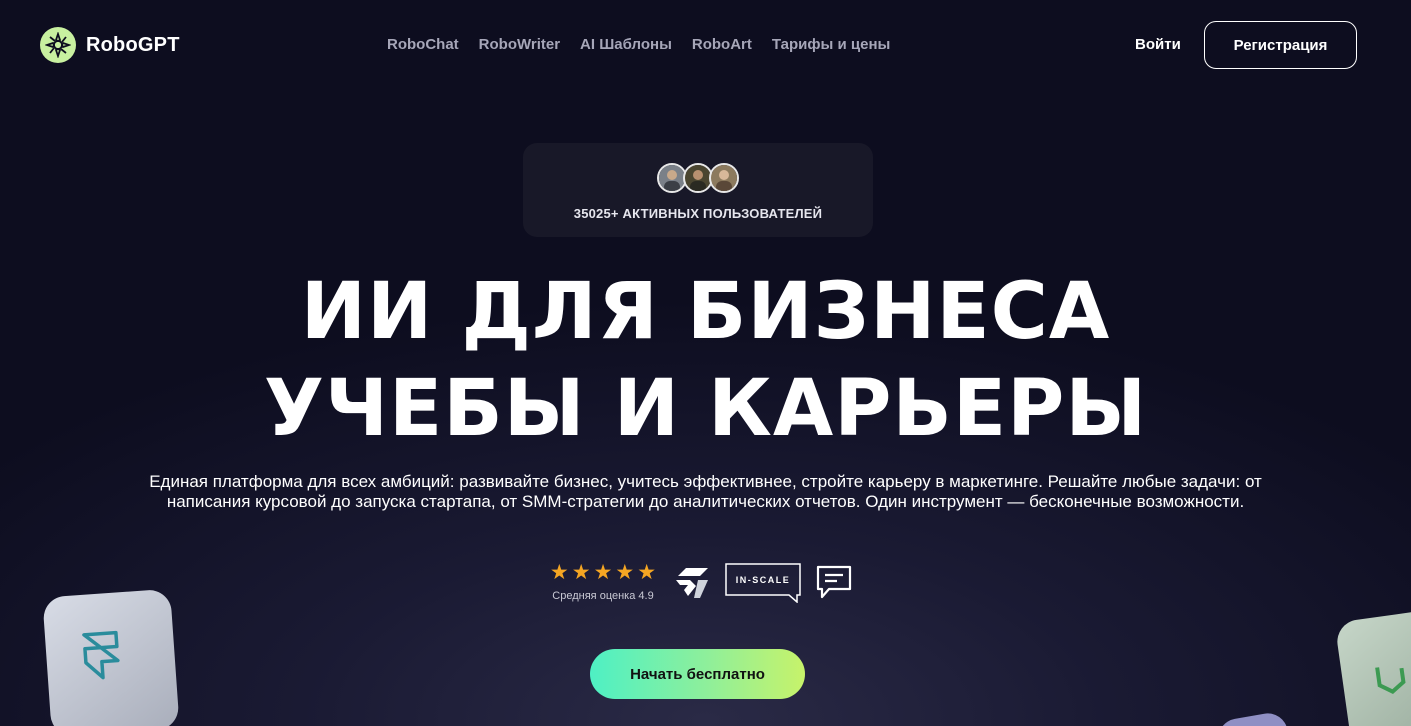  Describe the element at coordinates (724, 178) in the screenshot. I see `avatar` at that location.